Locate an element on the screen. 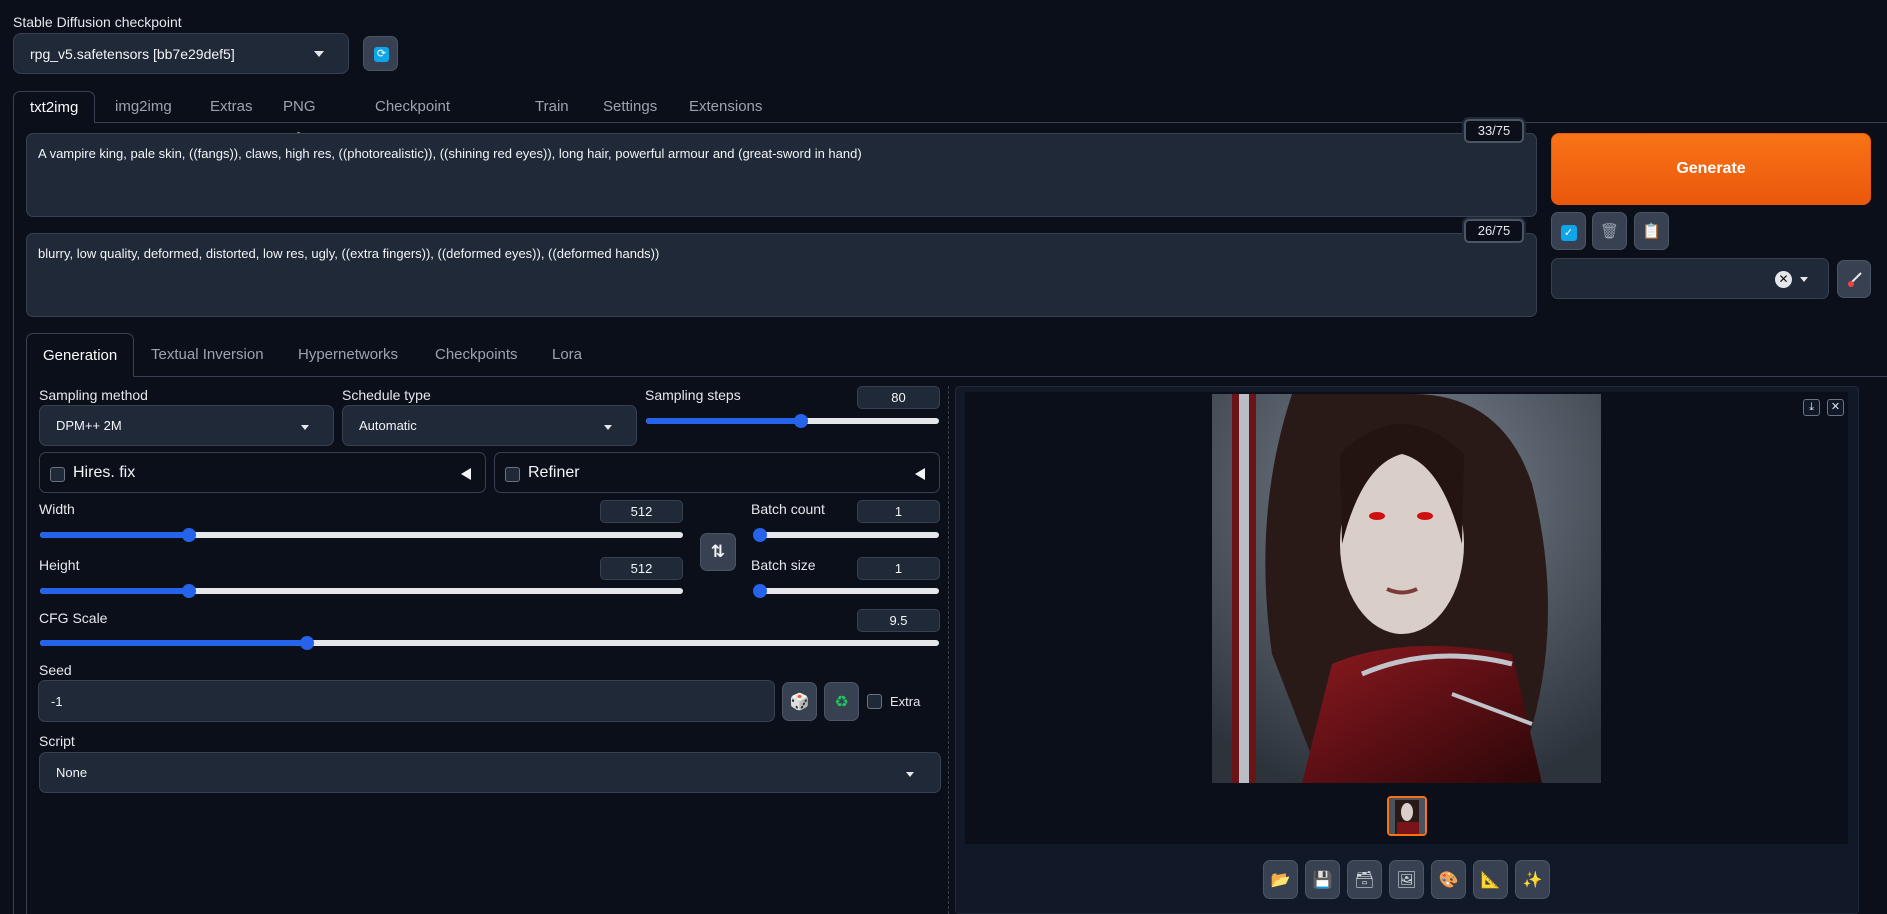 Image resolution: width=1887 pixels, height=914 pixels. send-to-img2img-button: 🖼 is located at coordinates (1406, 879).